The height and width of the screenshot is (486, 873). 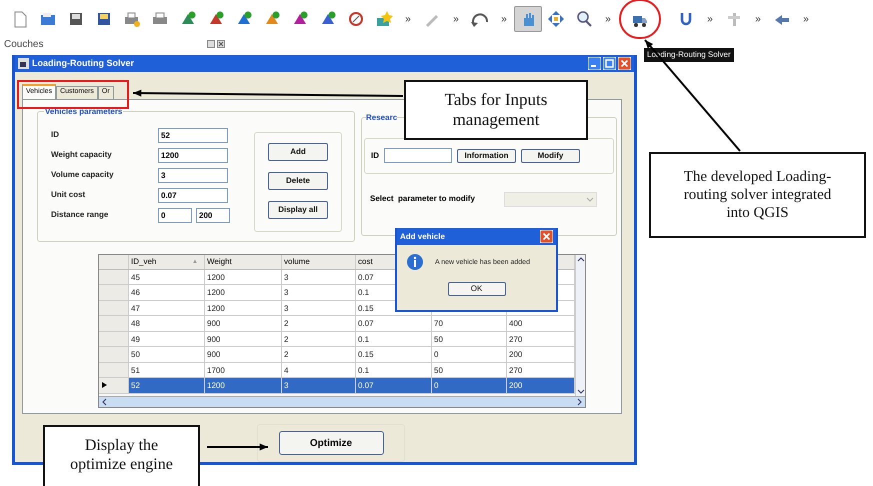 I want to click on table-row: 50 900 2 0.15 0 200, so click(x=337, y=355).